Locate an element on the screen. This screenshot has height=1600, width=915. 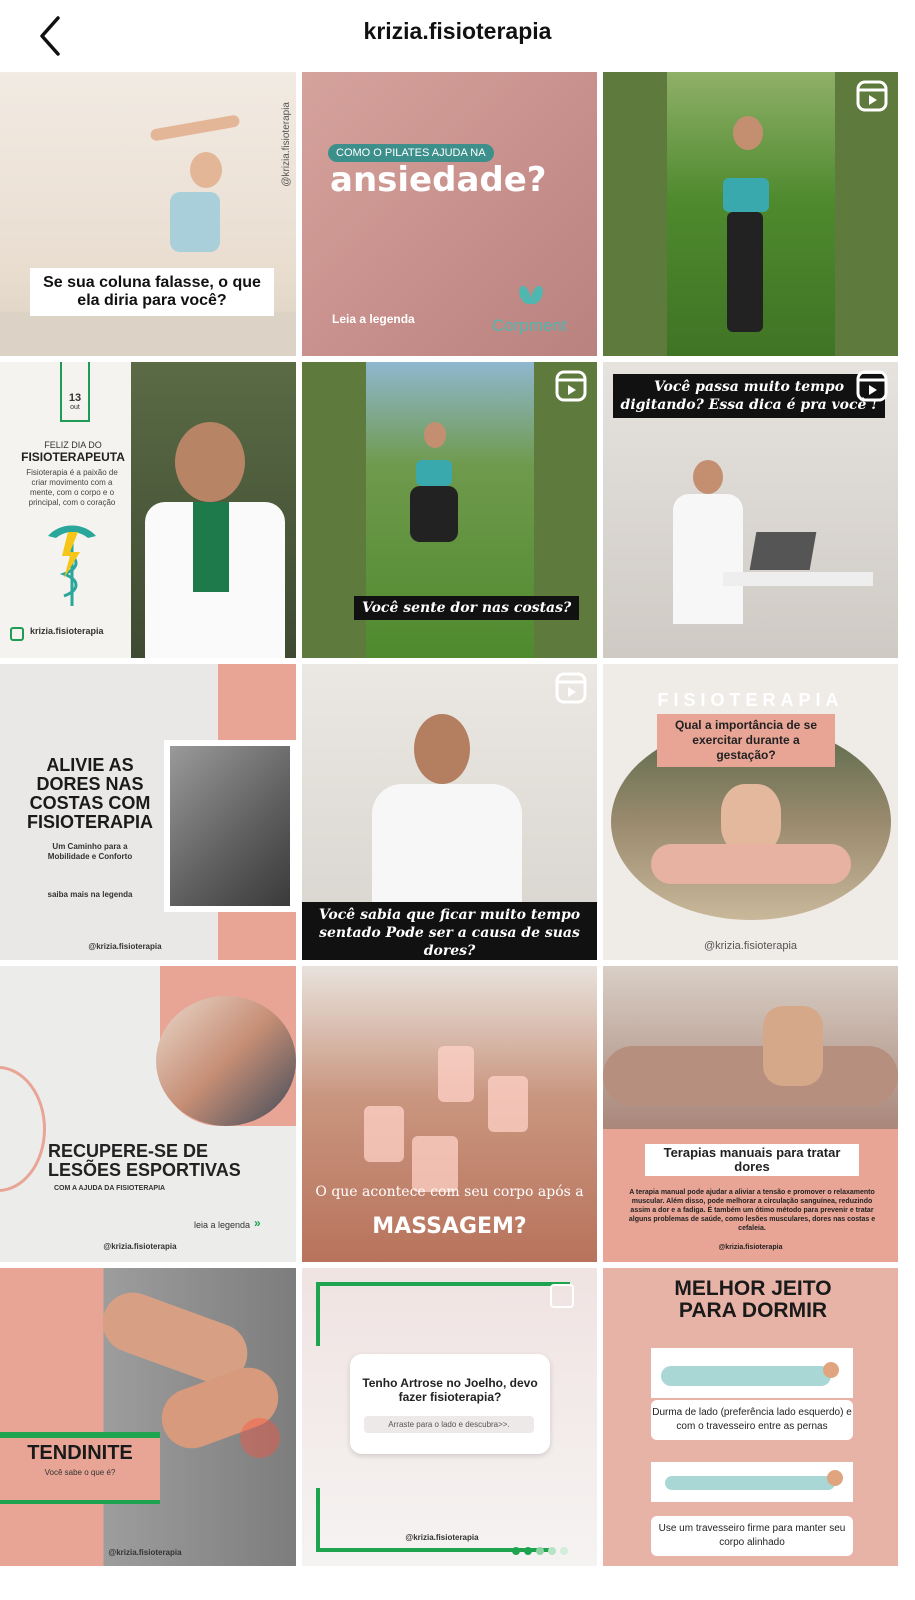
swipe-button: Arraste para o lado e descubra>>. is located at coordinates (449, 1424).